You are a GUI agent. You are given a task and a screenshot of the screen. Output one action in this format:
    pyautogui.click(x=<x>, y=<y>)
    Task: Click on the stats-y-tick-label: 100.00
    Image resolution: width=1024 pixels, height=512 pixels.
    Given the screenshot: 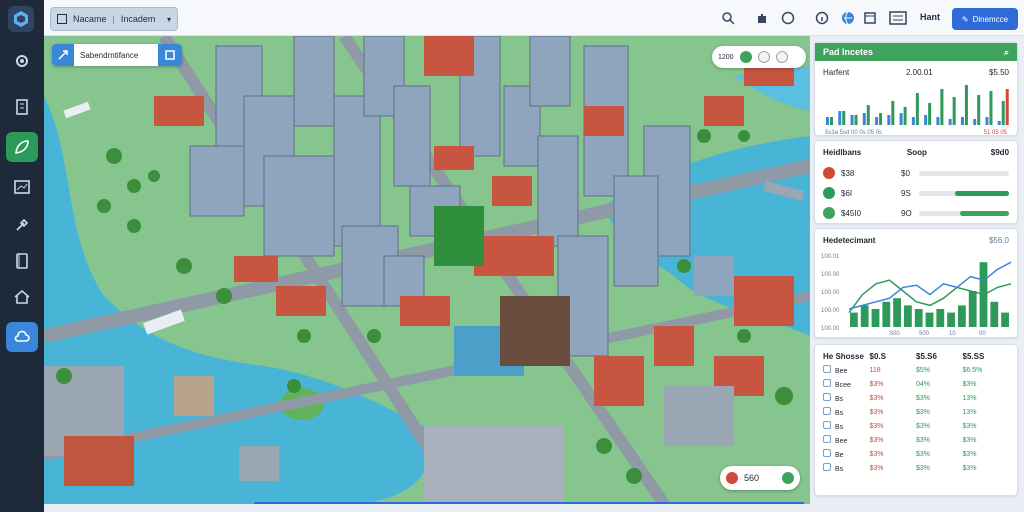 What is the action you would take?
    pyautogui.click(x=830, y=293)
    